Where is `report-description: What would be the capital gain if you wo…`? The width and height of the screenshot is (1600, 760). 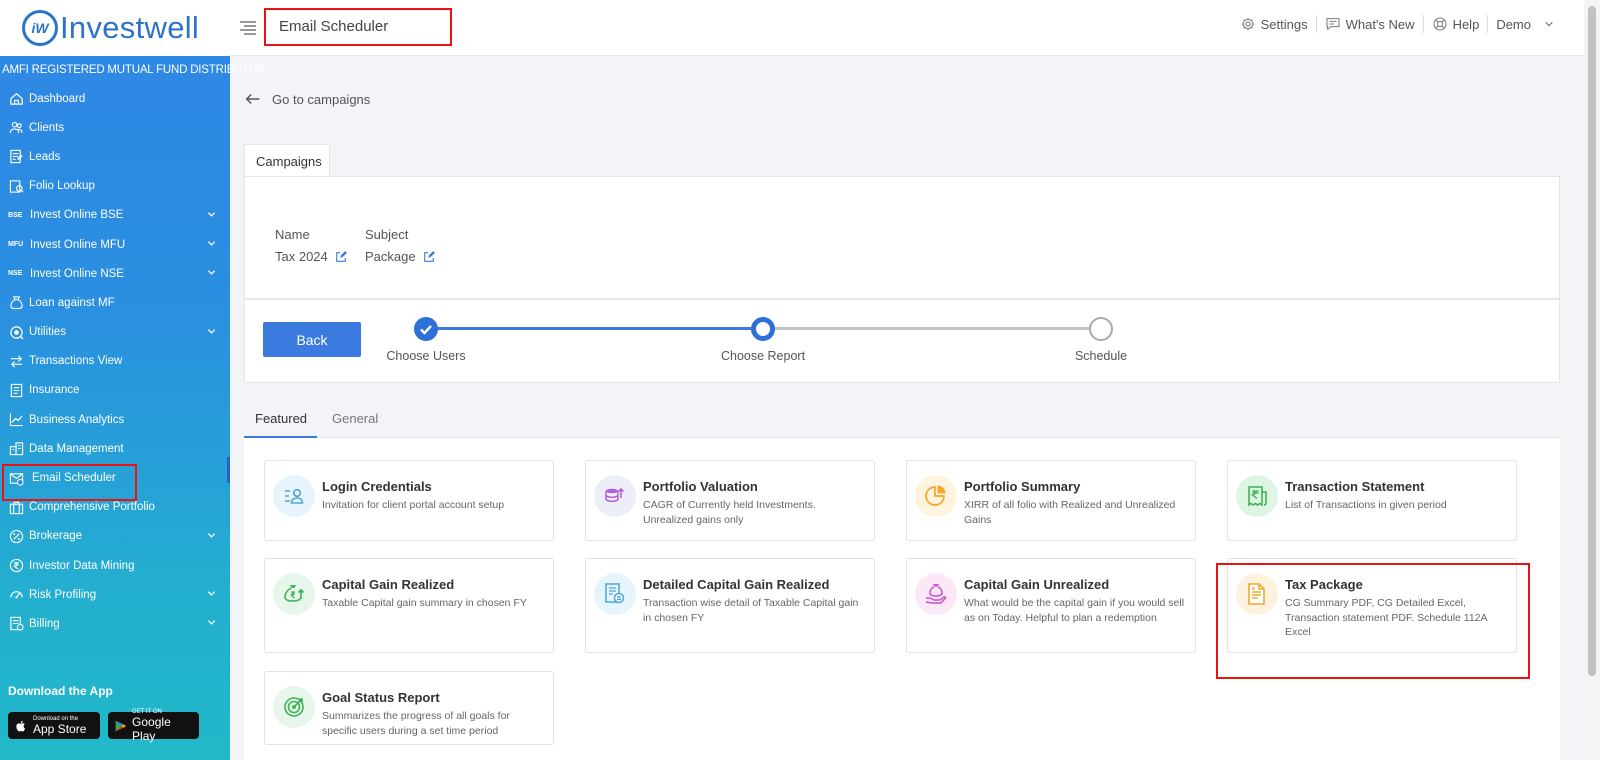 report-description: What would be the capital gain if you wo… is located at coordinates (1074, 610).